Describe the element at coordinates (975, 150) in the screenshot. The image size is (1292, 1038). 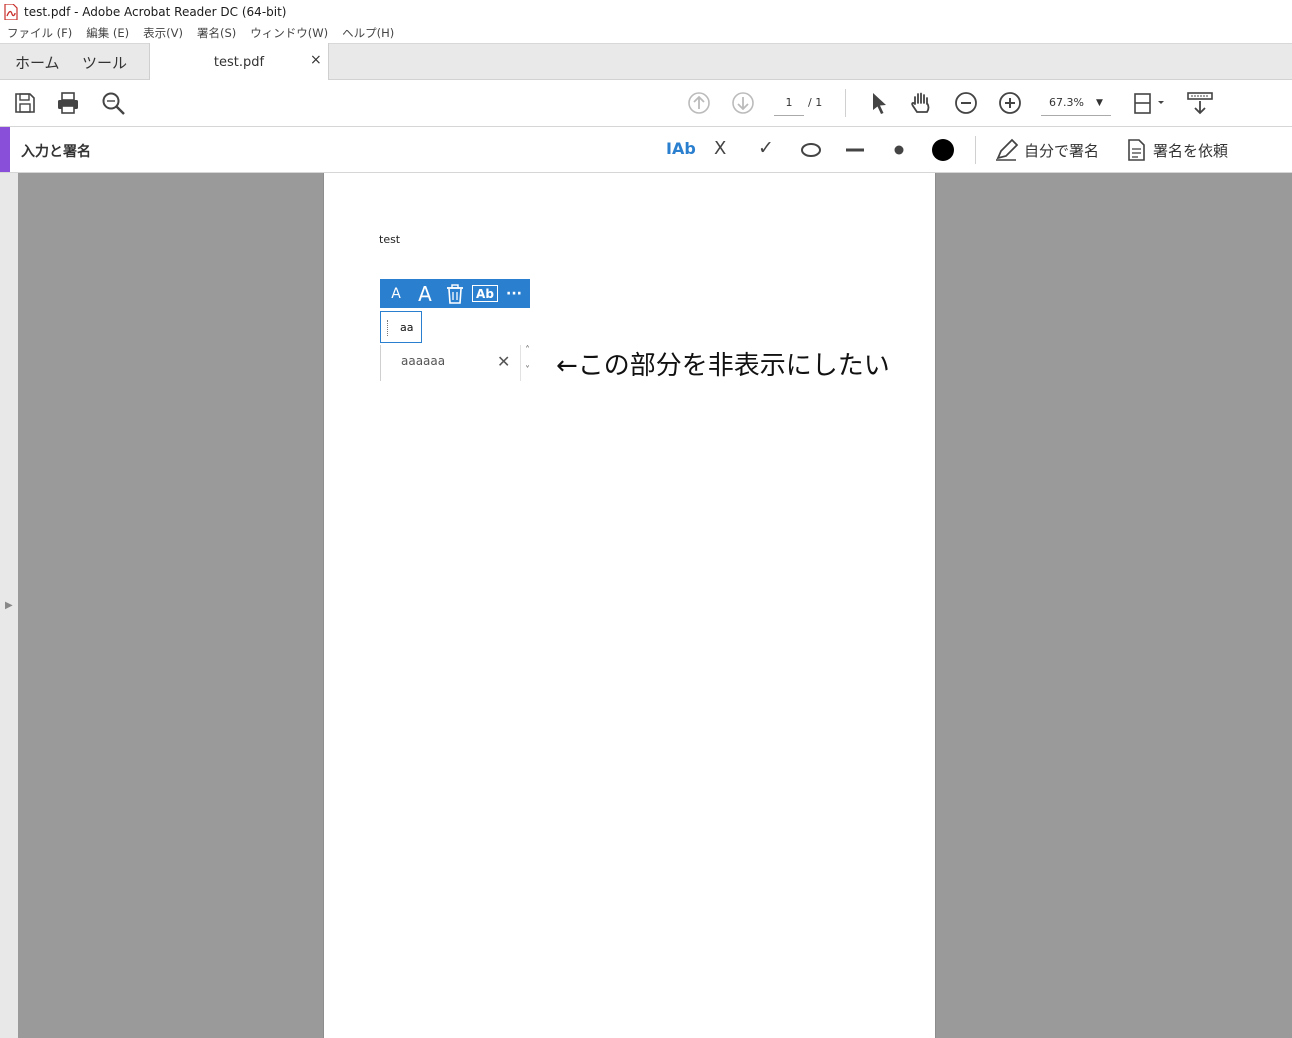
I see `signbar-divider` at that location.